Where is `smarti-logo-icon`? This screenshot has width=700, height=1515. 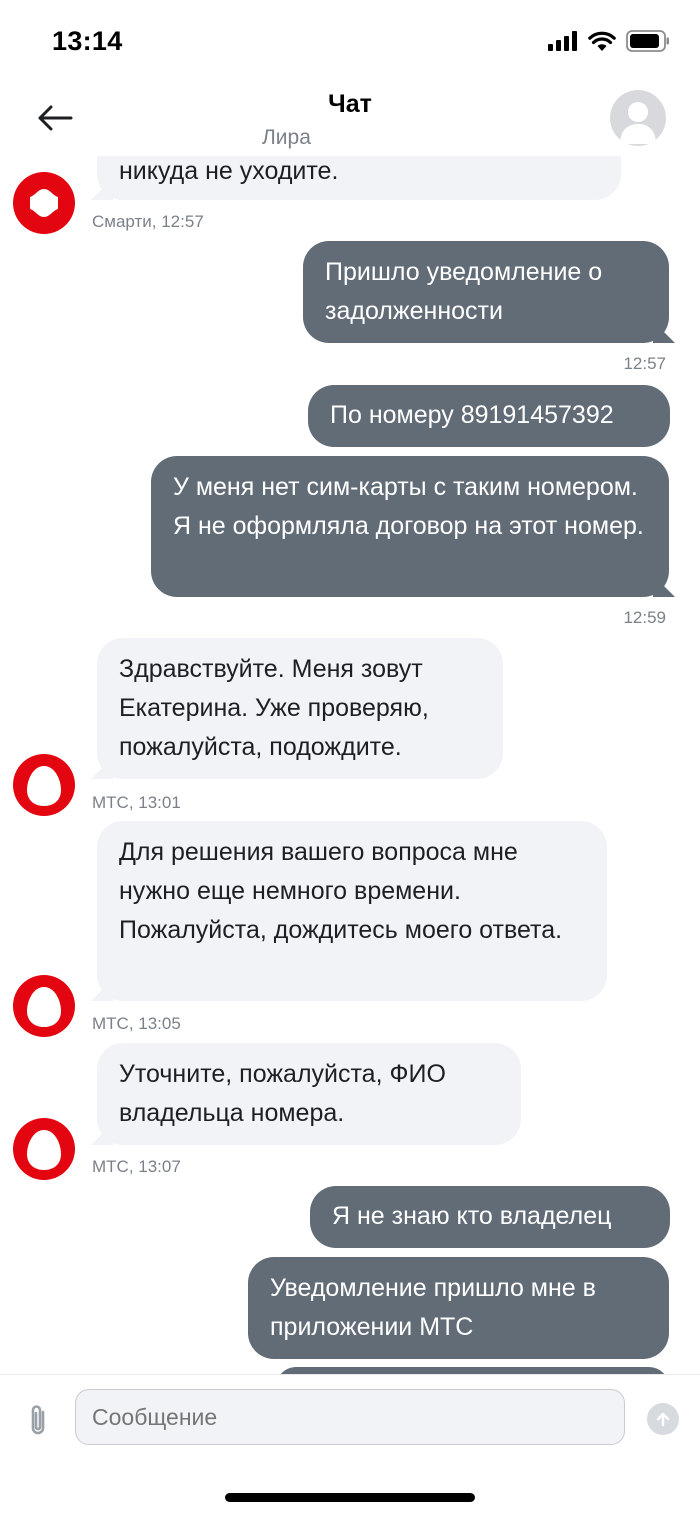
smarti-logo-icon is located at coordinates (44, 203).